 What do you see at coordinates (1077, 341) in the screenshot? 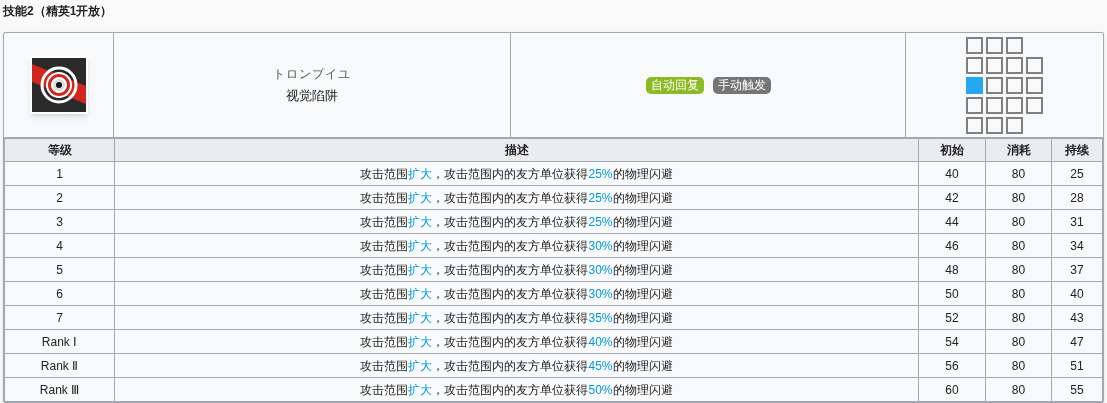
I see `duration-cell: 47` at bounding box center [1077, 341].